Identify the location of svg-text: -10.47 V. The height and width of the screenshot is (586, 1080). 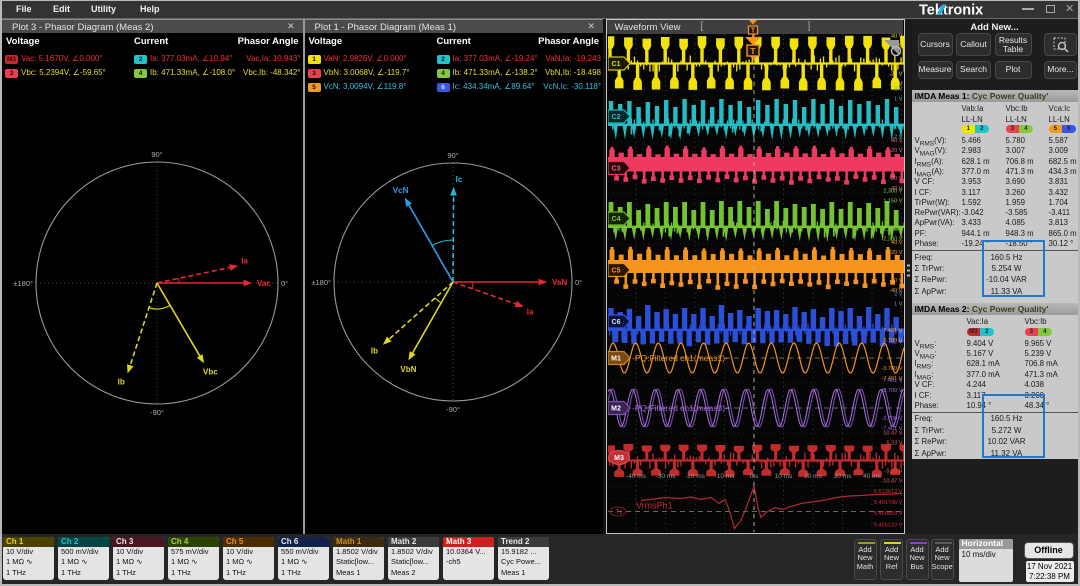
(891, 482).